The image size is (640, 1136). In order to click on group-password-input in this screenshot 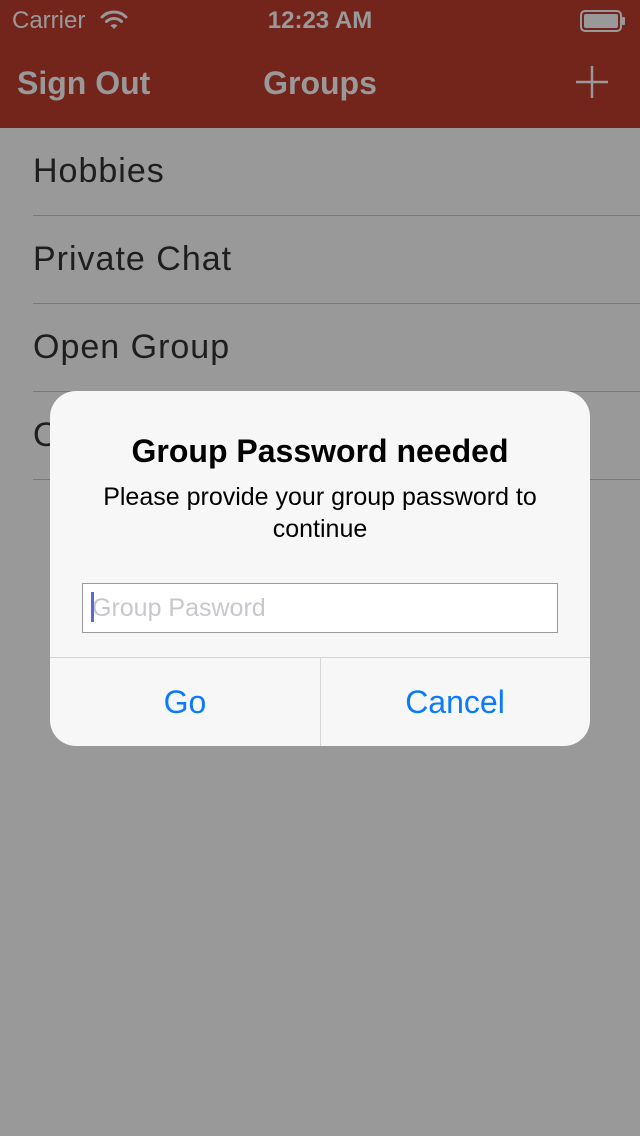, I will do `click(320, 608)`.